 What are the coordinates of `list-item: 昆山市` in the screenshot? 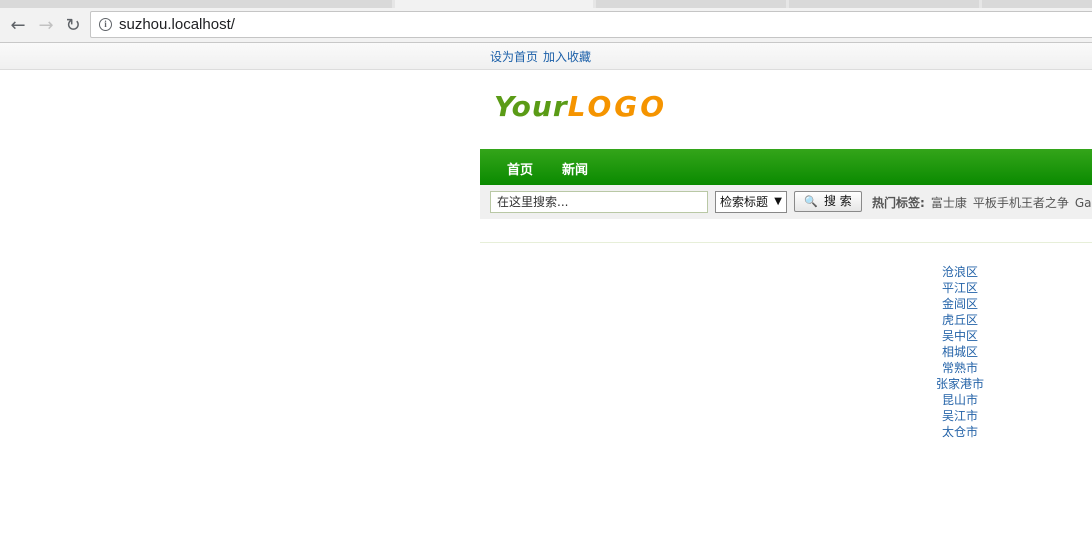 It's located at (960, 400).